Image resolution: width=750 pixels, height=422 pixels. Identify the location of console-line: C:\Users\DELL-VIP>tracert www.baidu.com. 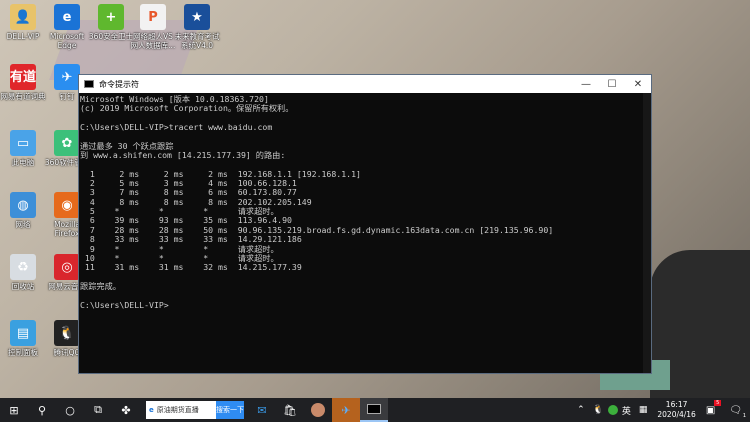
(176, 127).